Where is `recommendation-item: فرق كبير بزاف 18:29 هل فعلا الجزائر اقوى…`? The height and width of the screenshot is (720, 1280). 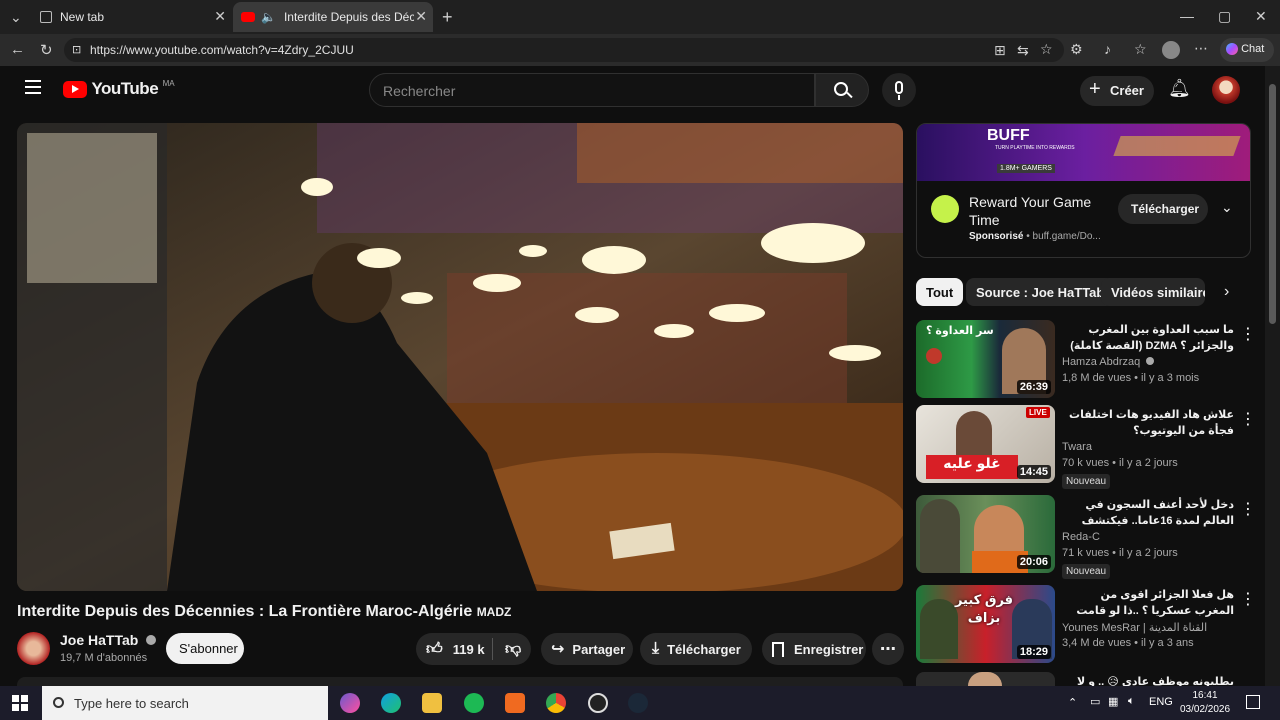
recommendation-item: فرق كبير بزاف 18:29 هل فعلا الجزائر اقوى… is located at coordinates (1086, 625).